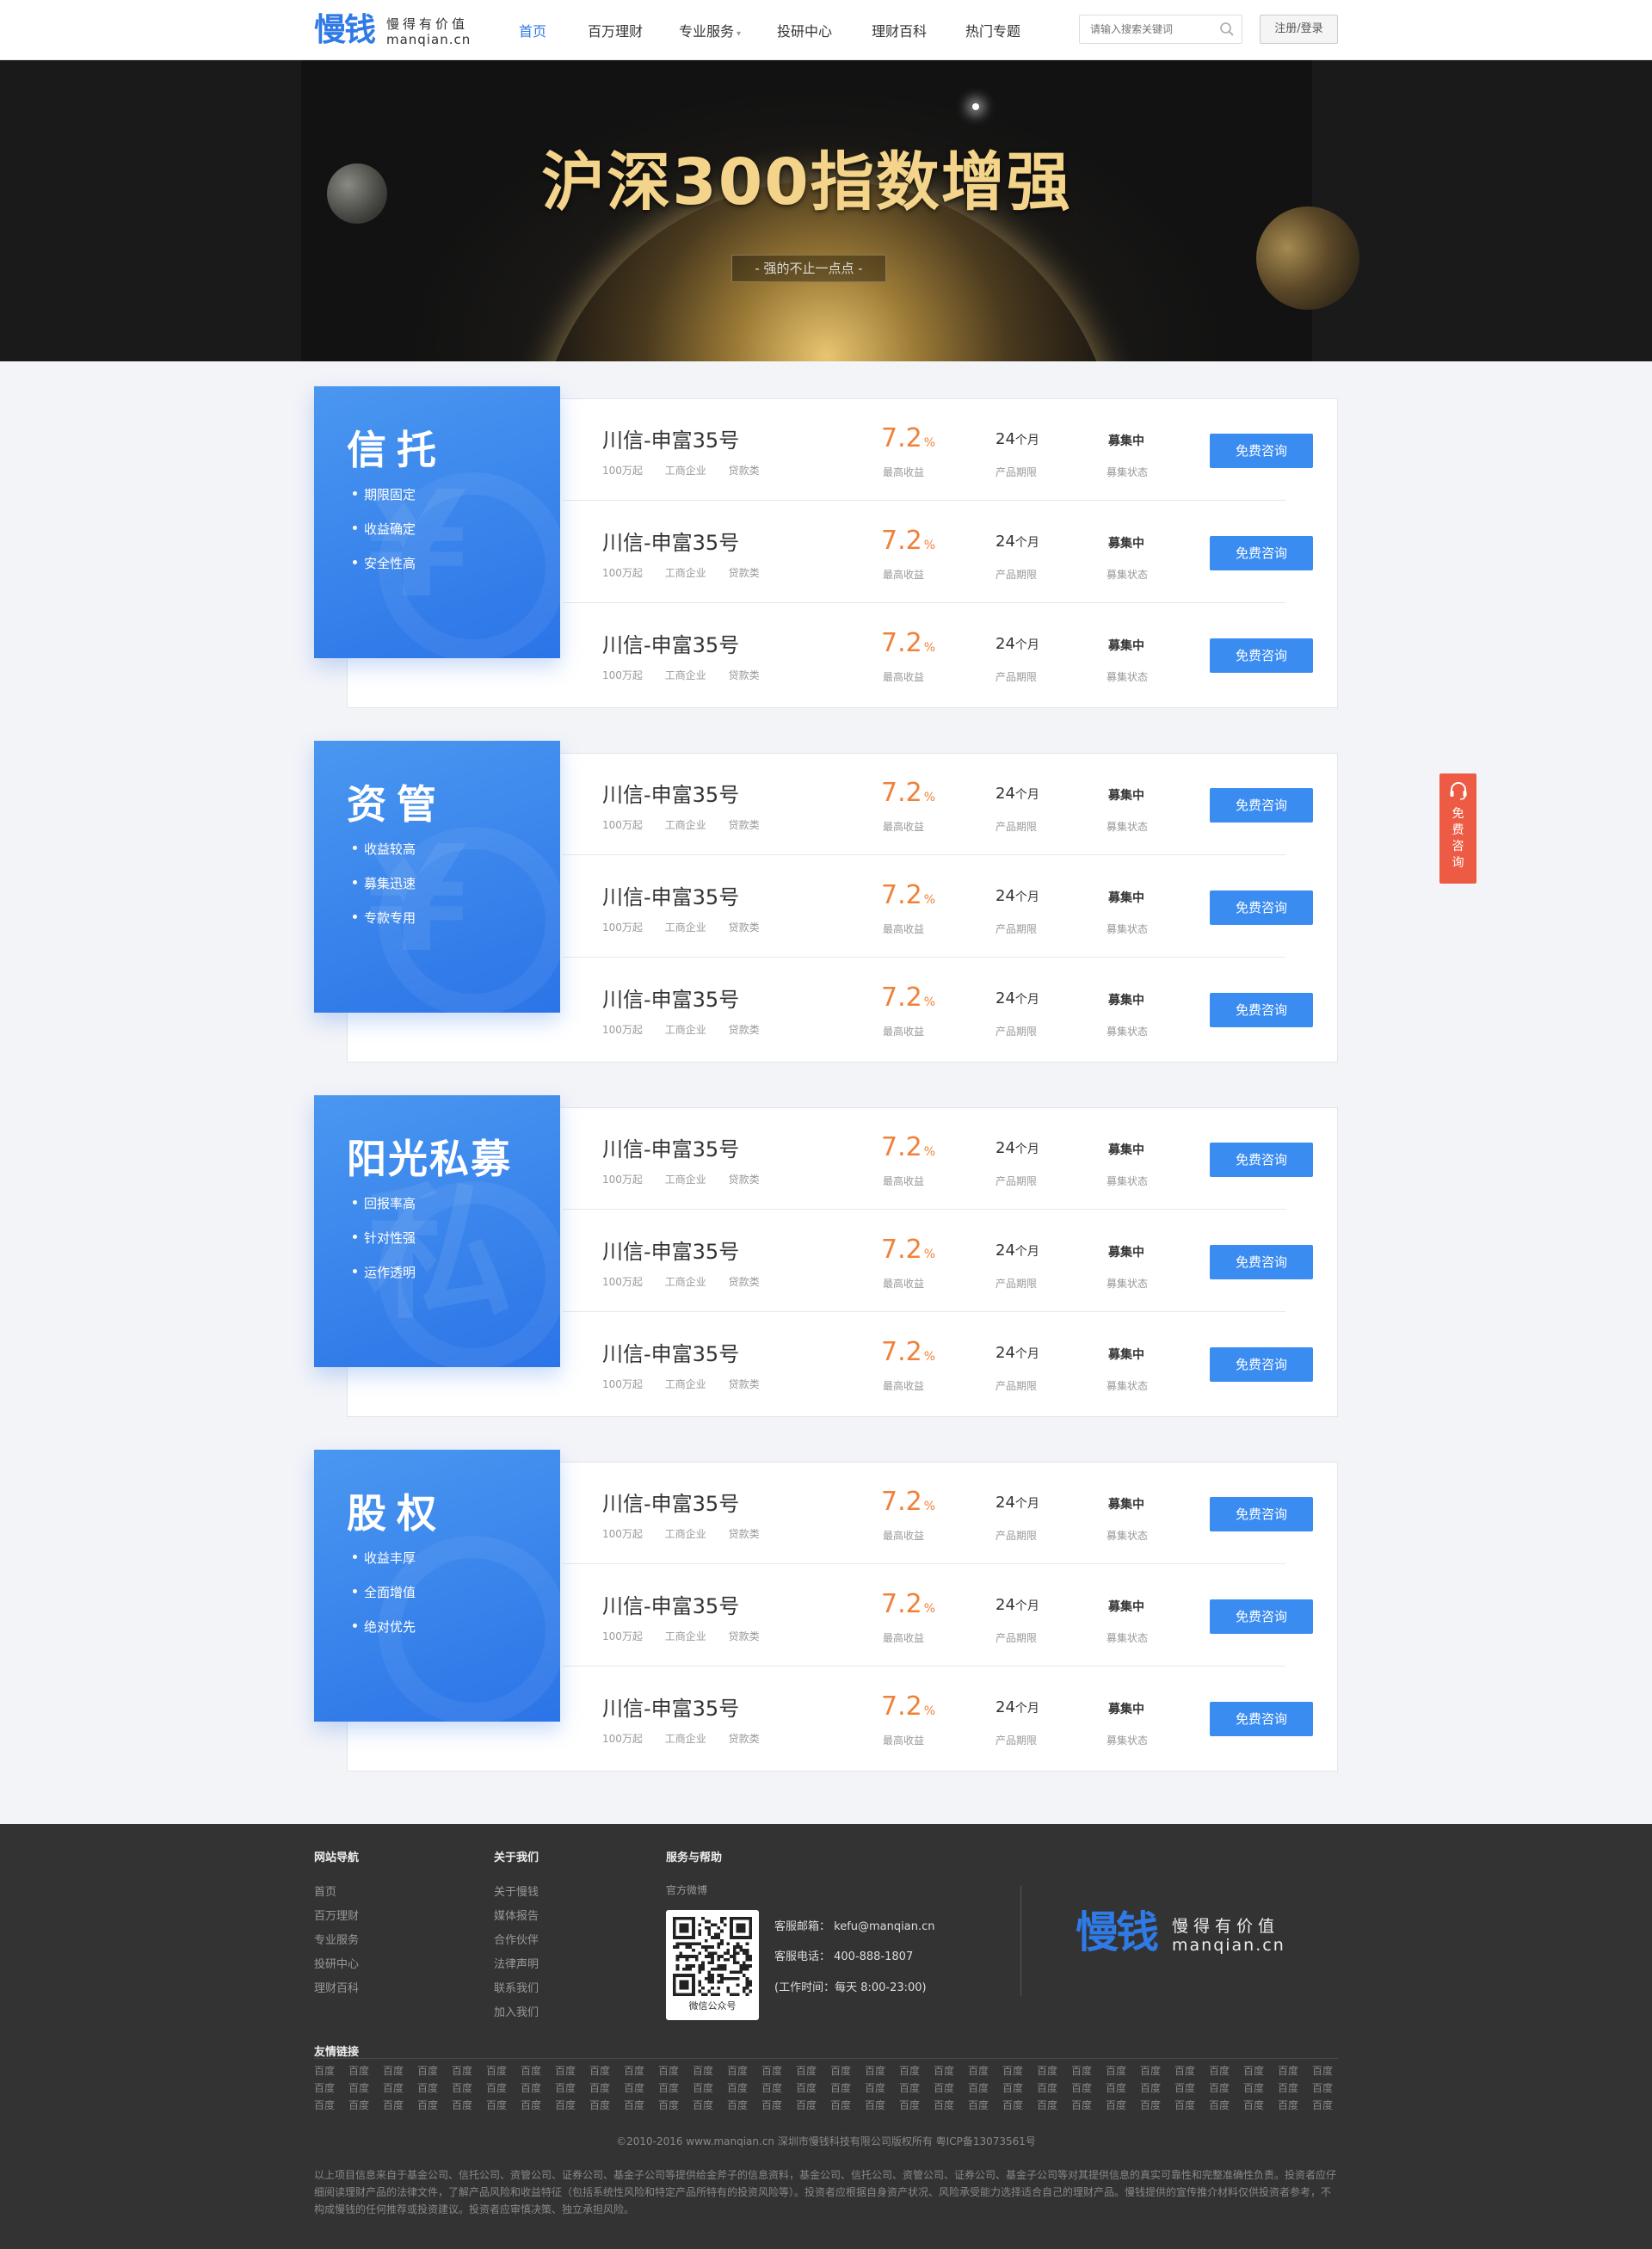 This screenshot has width=1652, height=2249. I want to click on search-input, so click(1144, 29).